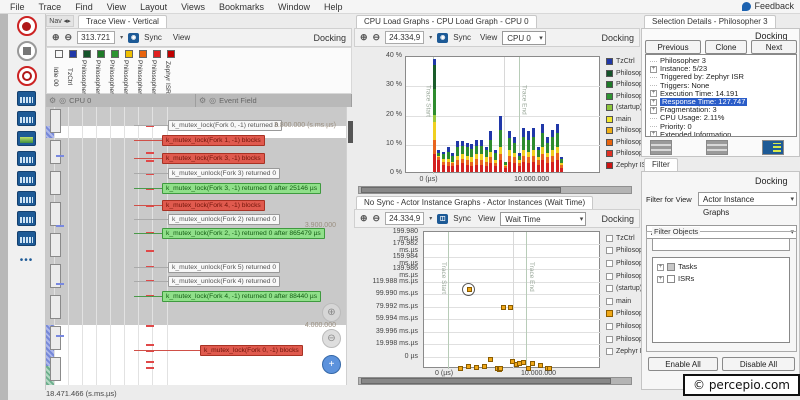  What do you see at coordinates (768, 6) in the screenshot?
I see `feedback-button: Feedback` at bounding box center [768, 6].